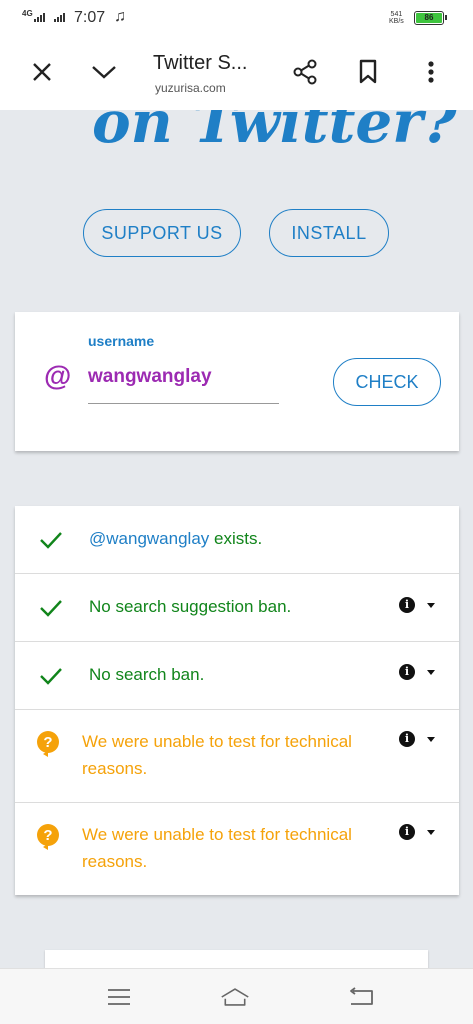 The height and width of the screenshot is (1024, 473). What do you see at coordinates (305, 72) in the screenshot?
I see `share-icon` at bounding box center [305, 72].